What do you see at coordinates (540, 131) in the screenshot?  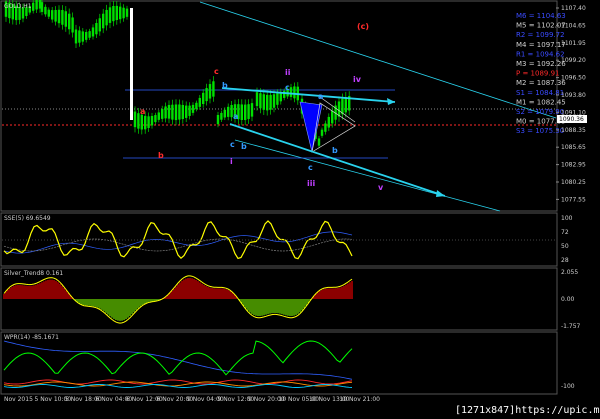 I see `murrey-level: S3 = 1075.30` at bounding box center [540, 131].